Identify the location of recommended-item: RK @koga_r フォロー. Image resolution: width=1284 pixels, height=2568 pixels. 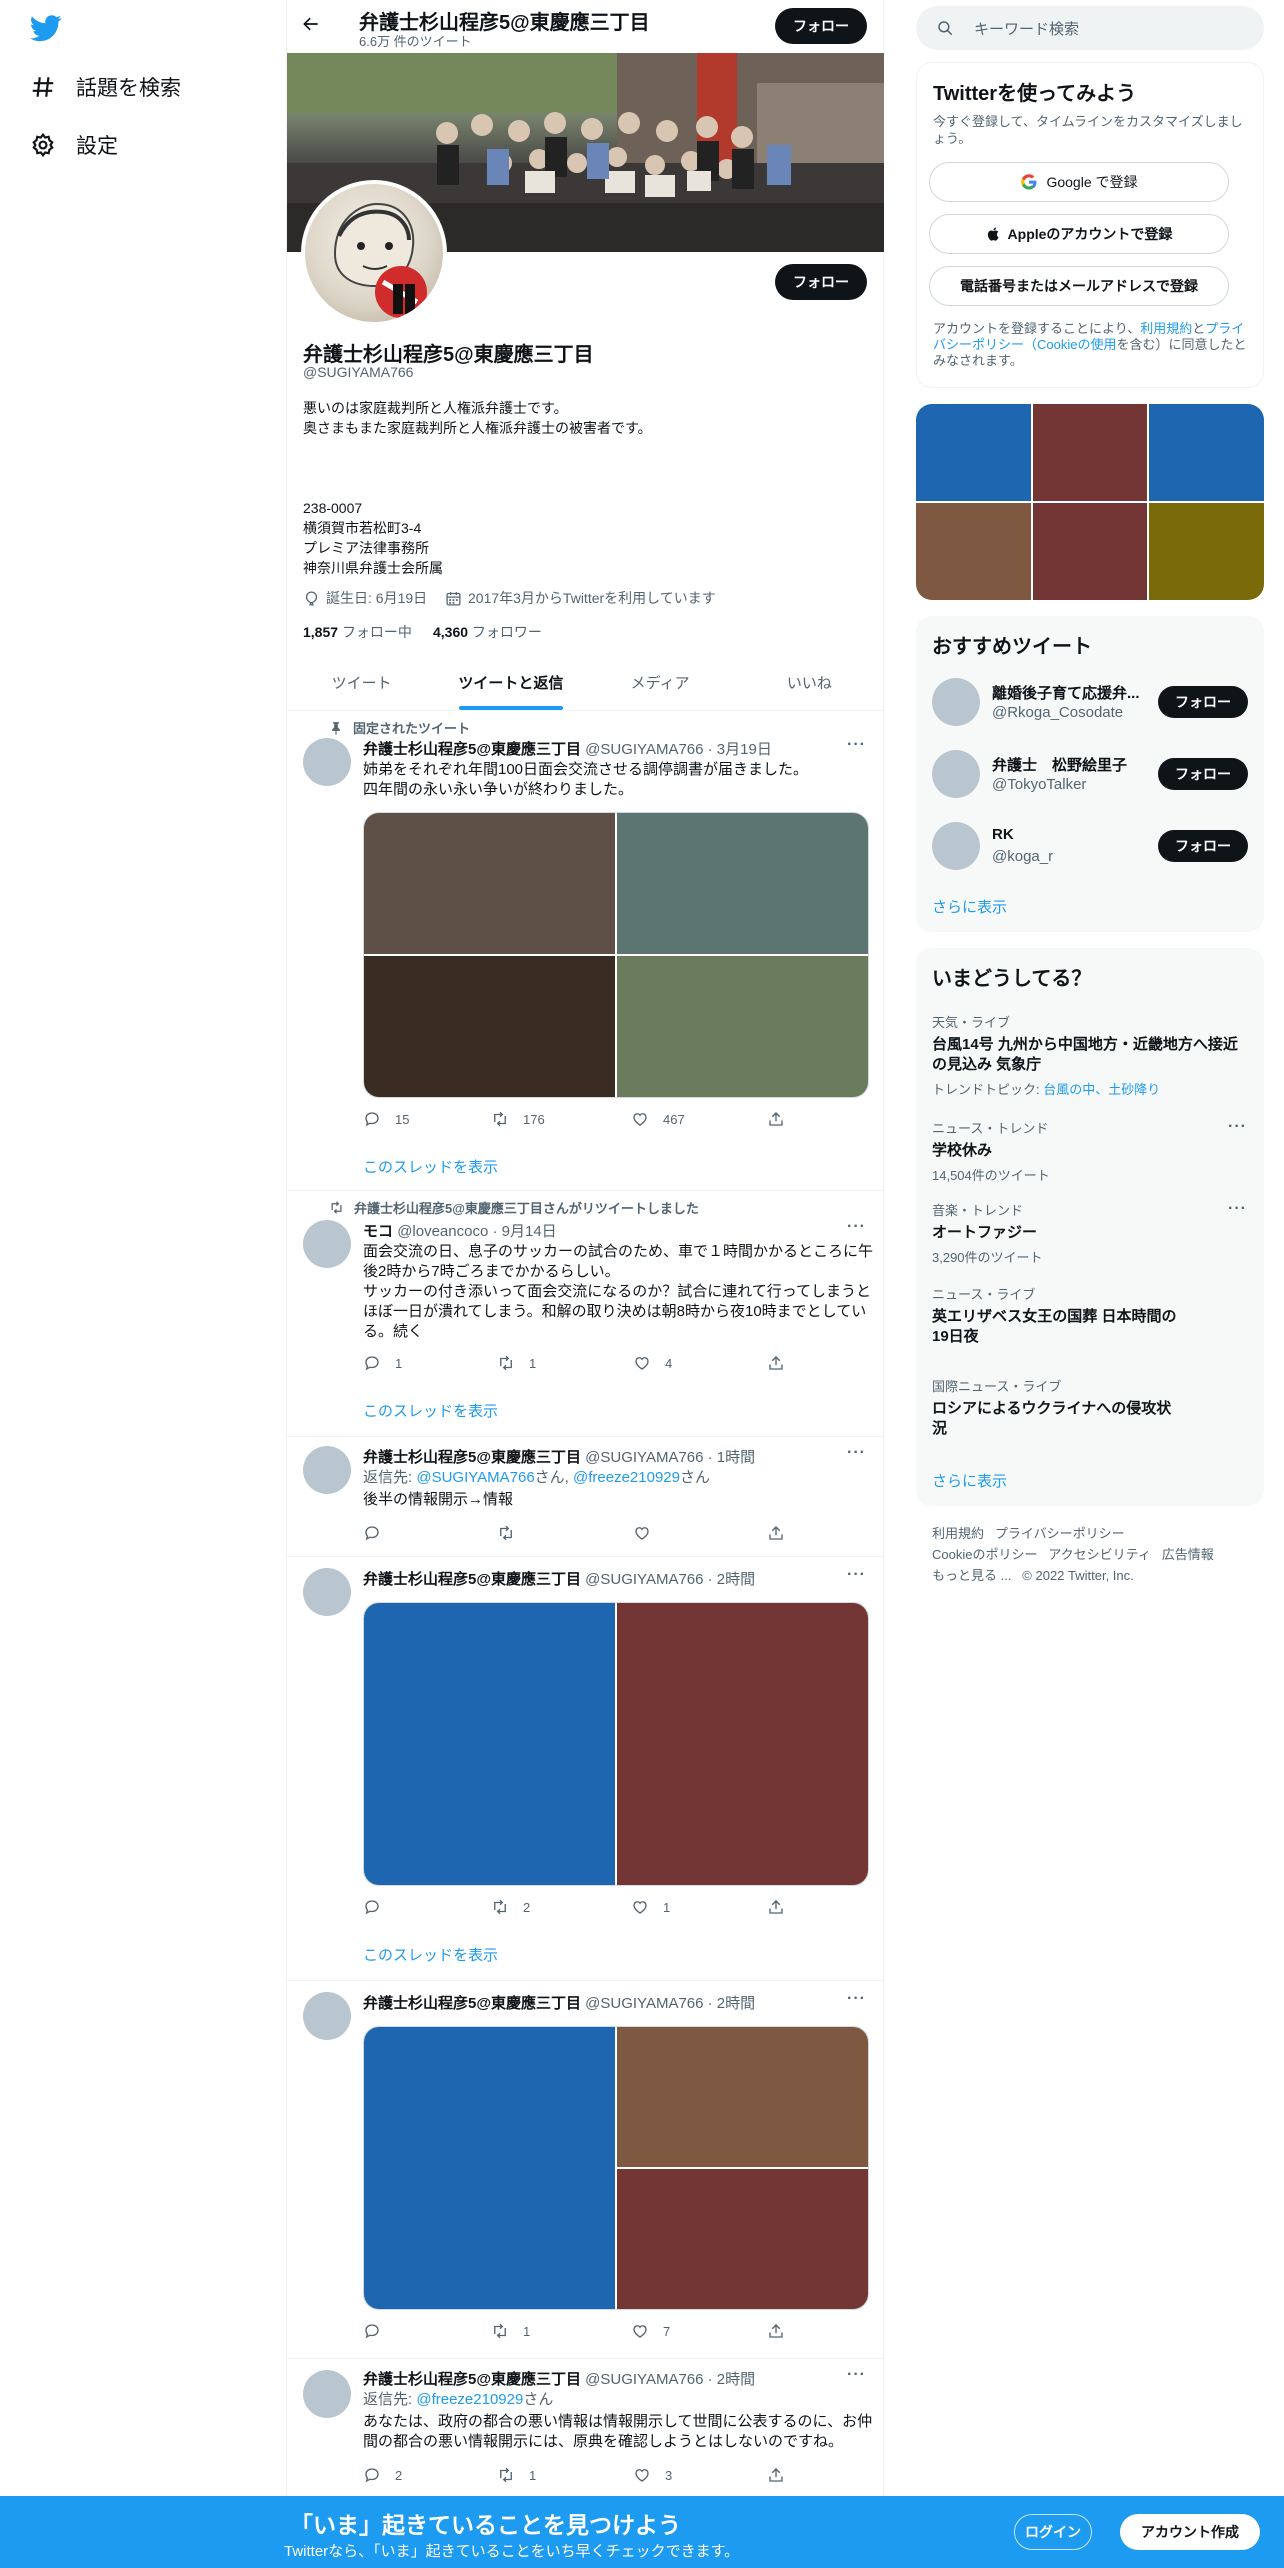
(1092, 846).